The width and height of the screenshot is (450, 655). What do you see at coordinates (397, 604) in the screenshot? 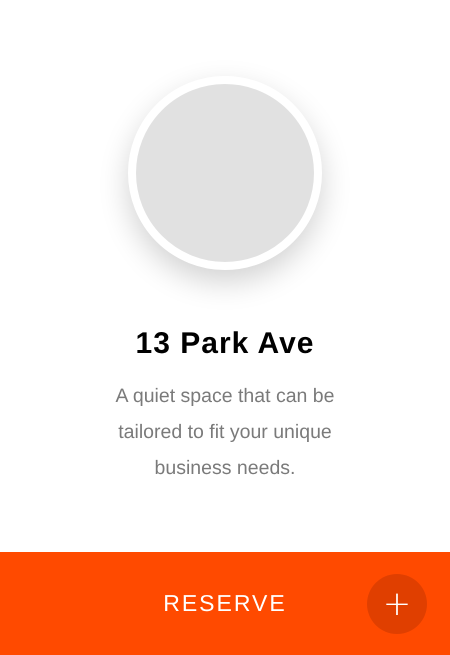
I see `add-button: +` at bounding box center [397, 604].